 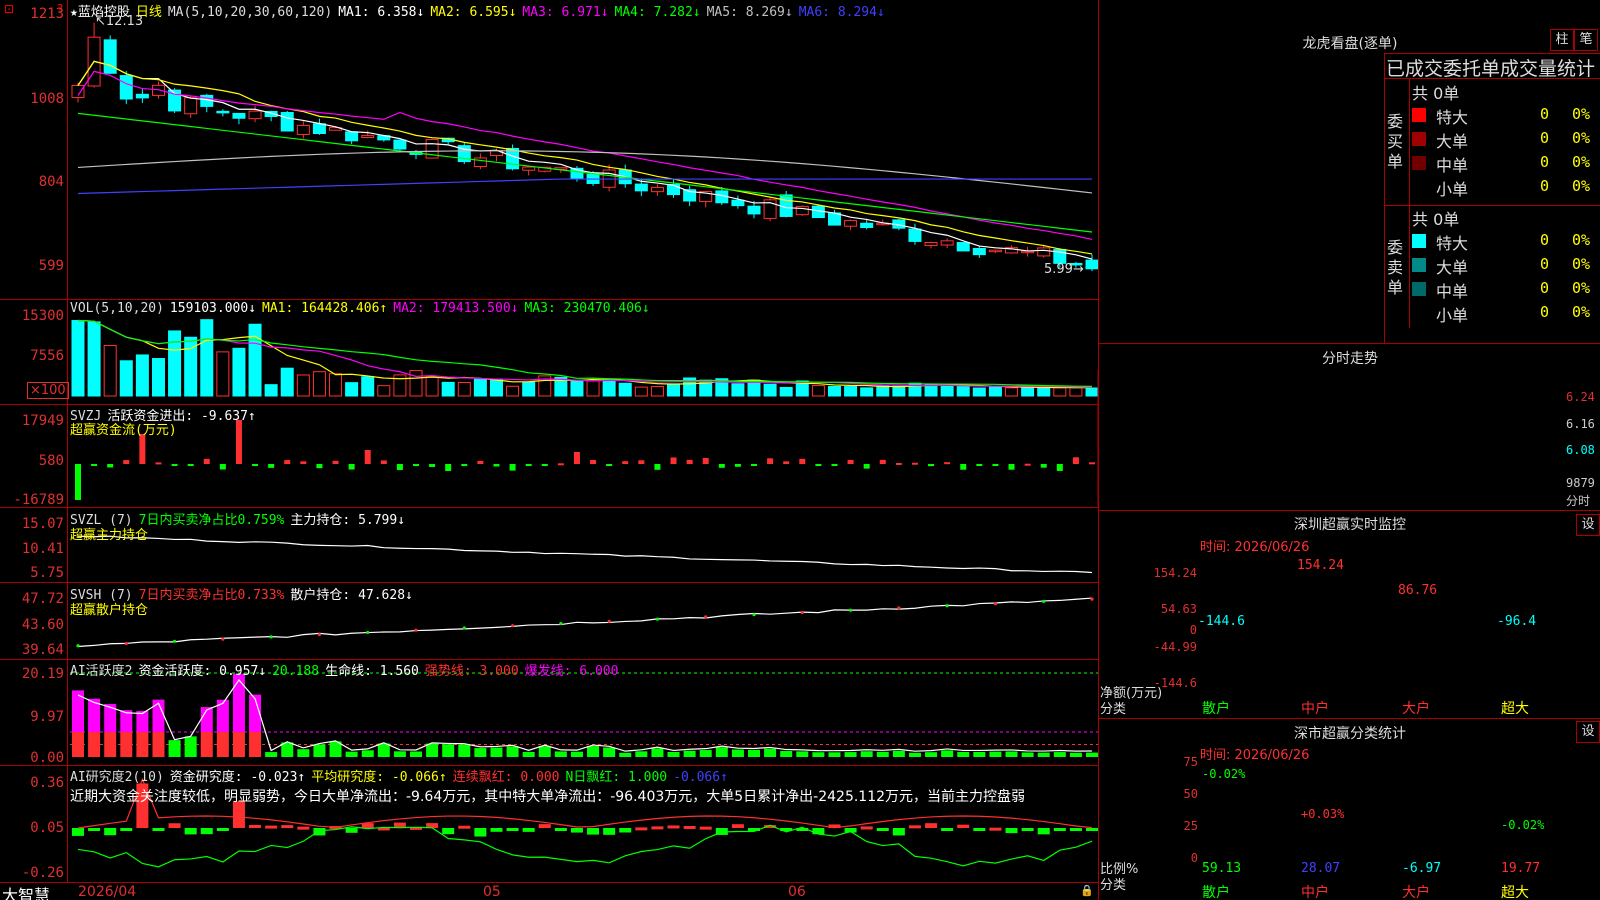 What do you see at coordinates (1578, 501) in the screenshot?
I see `intraday-vol-label: 分时` at bounding box center [1578, 501].